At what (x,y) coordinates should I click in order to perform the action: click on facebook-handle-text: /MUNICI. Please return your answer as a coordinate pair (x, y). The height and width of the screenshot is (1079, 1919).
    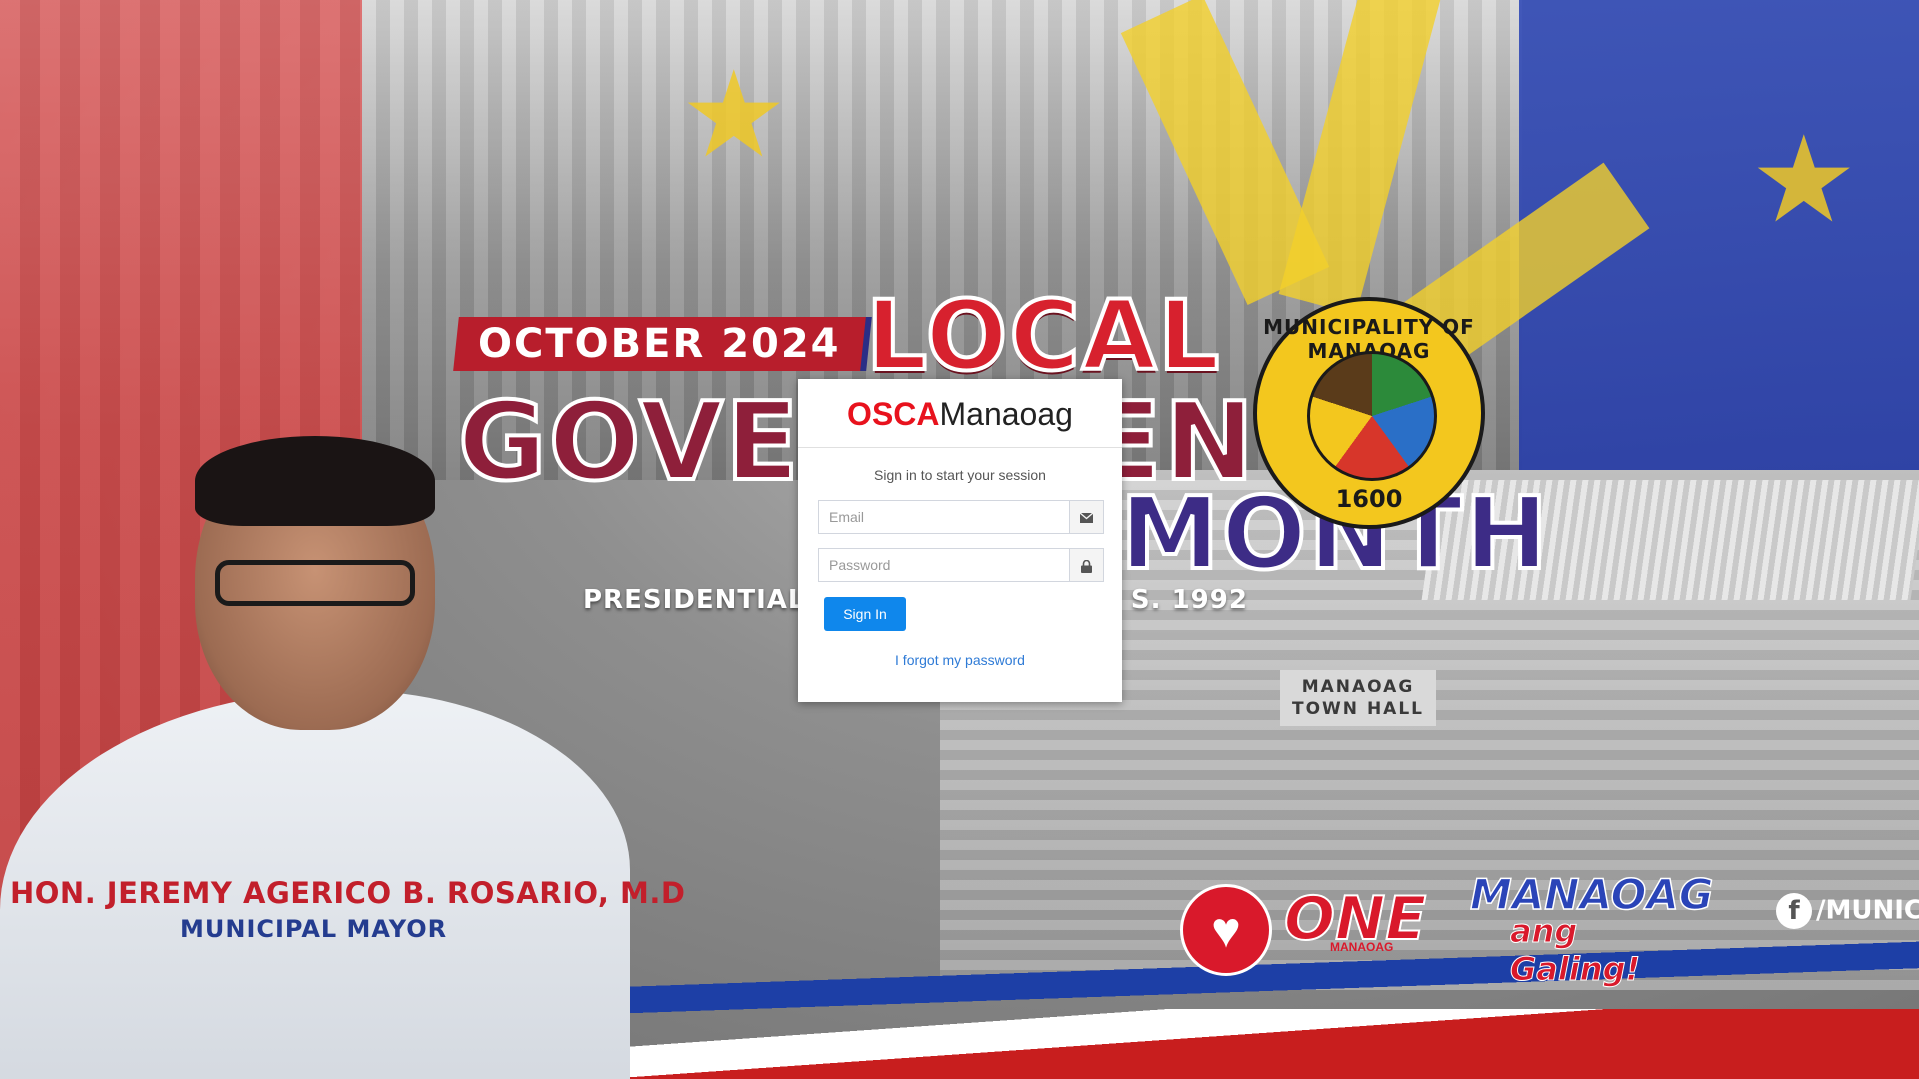
    Looking at the image, I should click on (1867, 910).